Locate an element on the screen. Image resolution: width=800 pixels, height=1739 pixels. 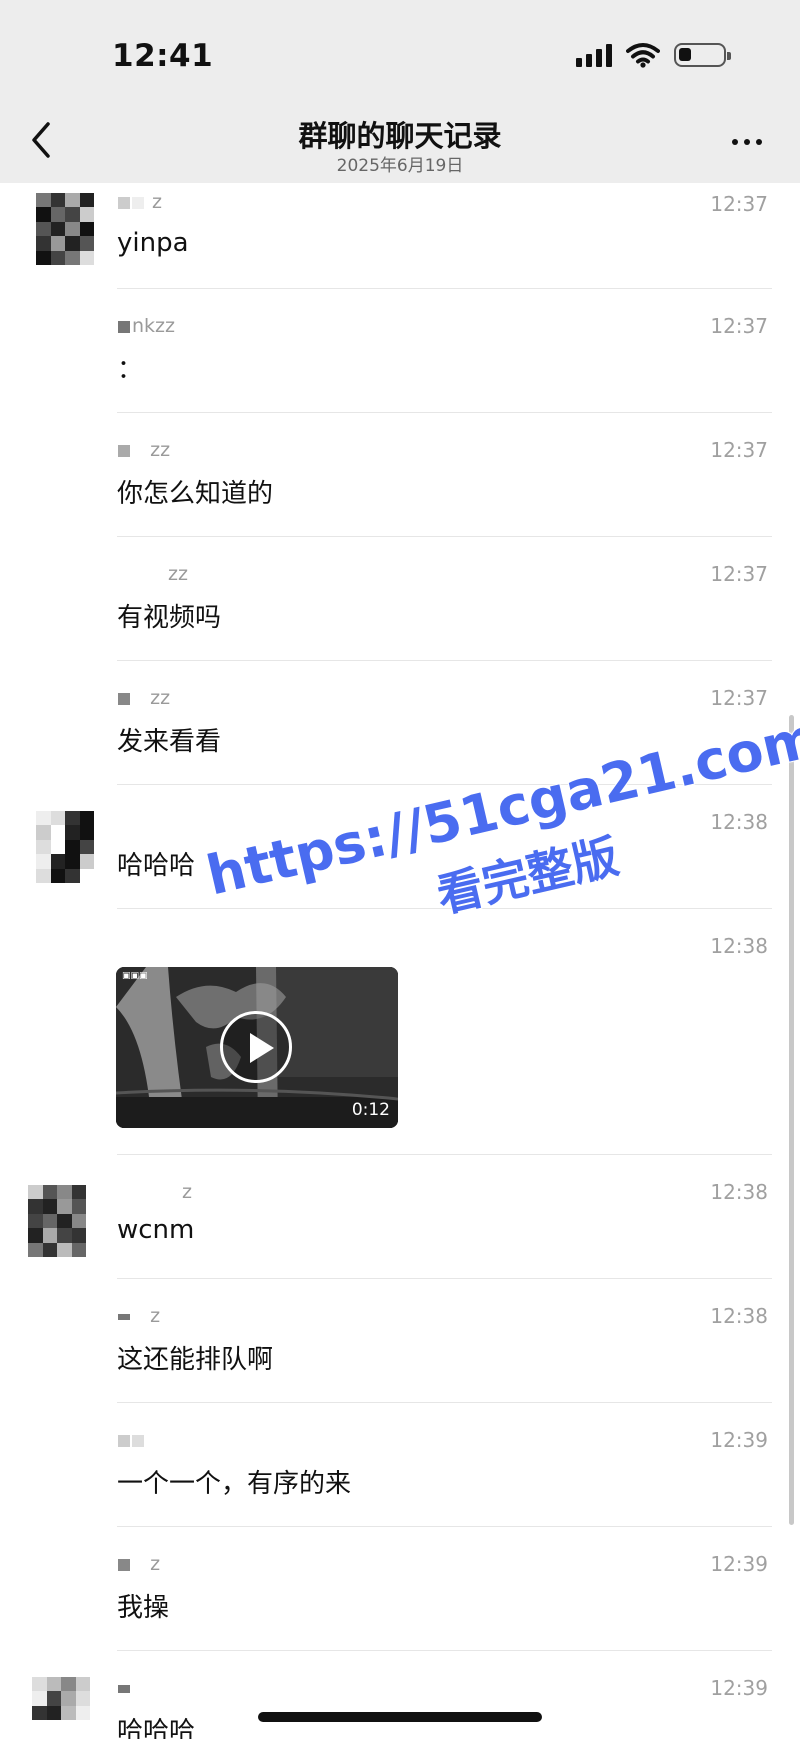
message-text: wcnm is located at coordinates (156, 1230).